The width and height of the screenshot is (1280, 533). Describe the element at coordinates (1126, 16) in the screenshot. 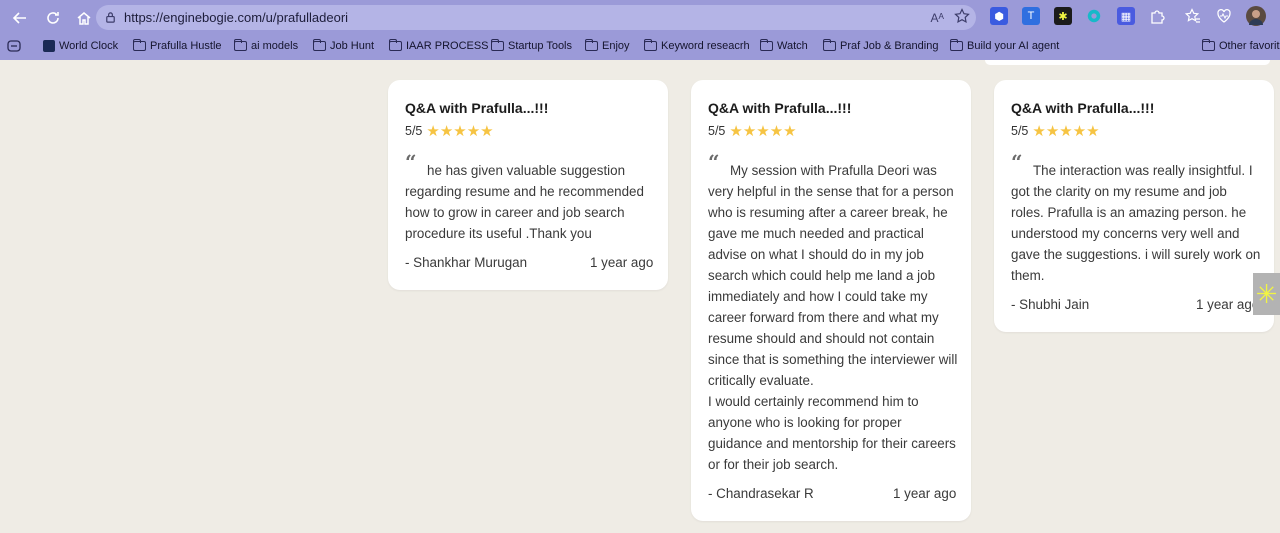

I see `grid-extension-icon: ▦` at that location.